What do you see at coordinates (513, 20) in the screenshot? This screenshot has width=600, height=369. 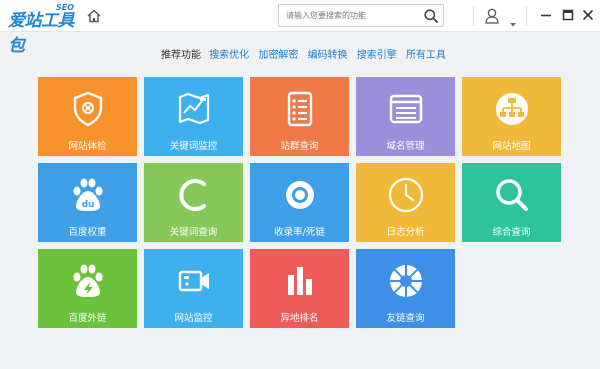 I see `chevron-down-icon` at bounding box center [513, 20].